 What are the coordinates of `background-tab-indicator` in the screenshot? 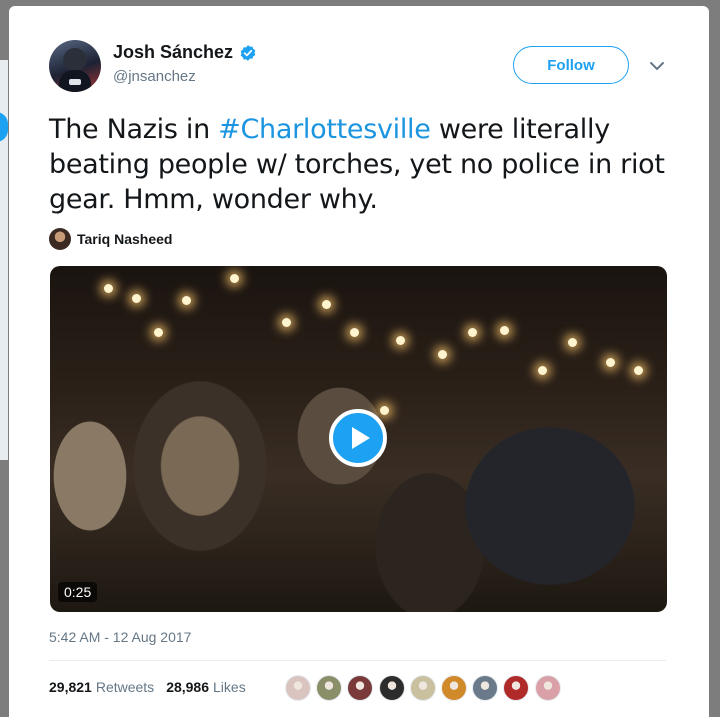 It's located at (4, 127).